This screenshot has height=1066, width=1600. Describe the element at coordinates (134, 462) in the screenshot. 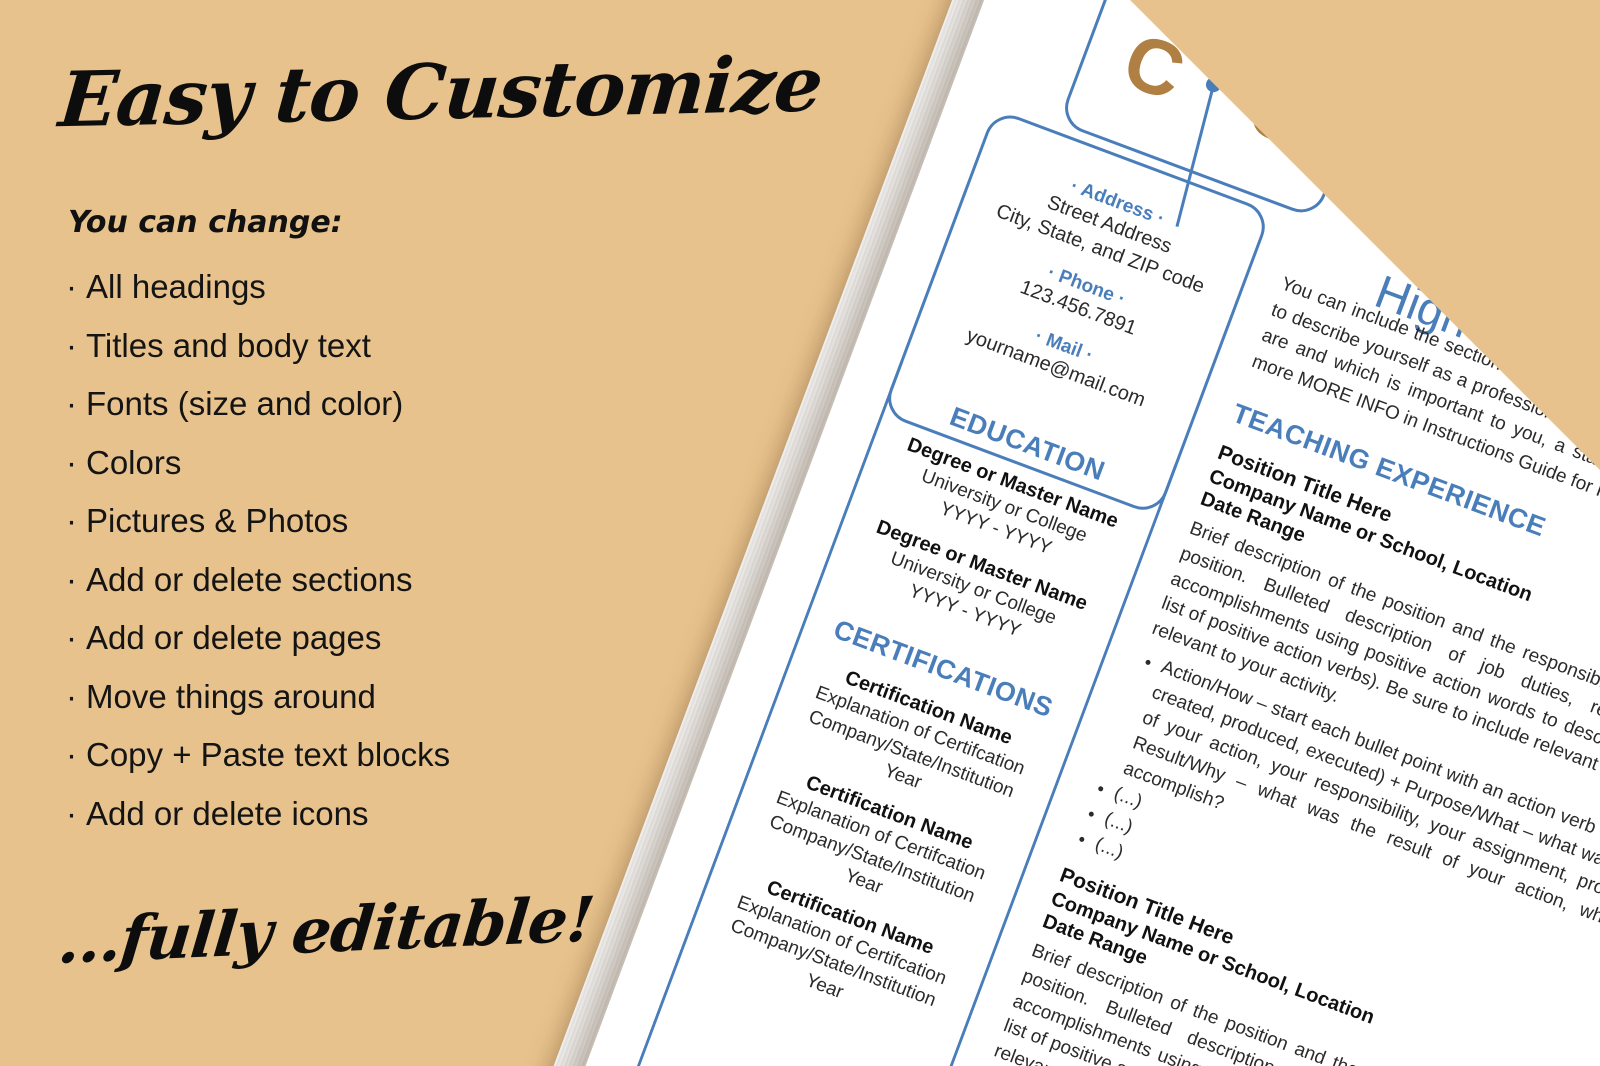

I see `promo-list-item-label: Colors` at that location.